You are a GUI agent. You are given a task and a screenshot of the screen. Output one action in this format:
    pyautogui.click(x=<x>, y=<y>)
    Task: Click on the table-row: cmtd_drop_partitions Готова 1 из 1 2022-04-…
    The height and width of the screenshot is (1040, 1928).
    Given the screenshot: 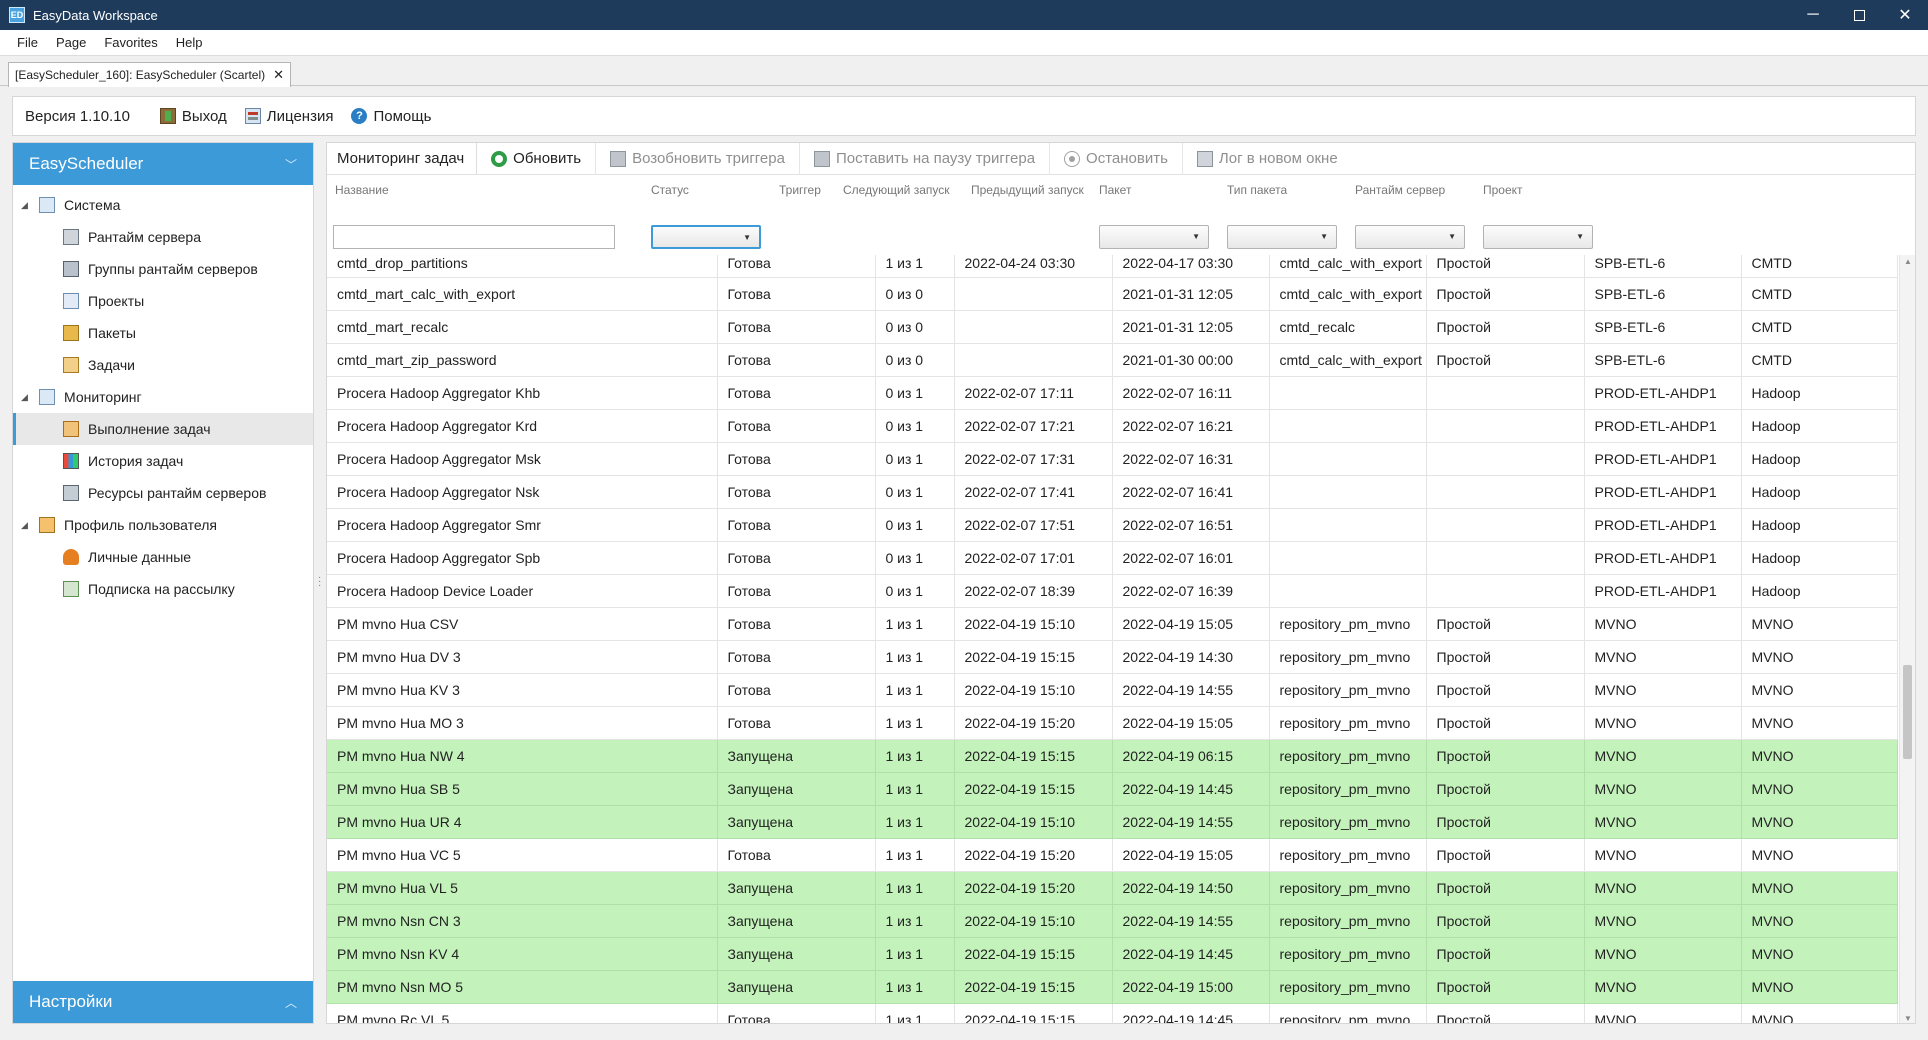 What is the action you would take?
    pyautogui.click(x=1112, y=266)
    